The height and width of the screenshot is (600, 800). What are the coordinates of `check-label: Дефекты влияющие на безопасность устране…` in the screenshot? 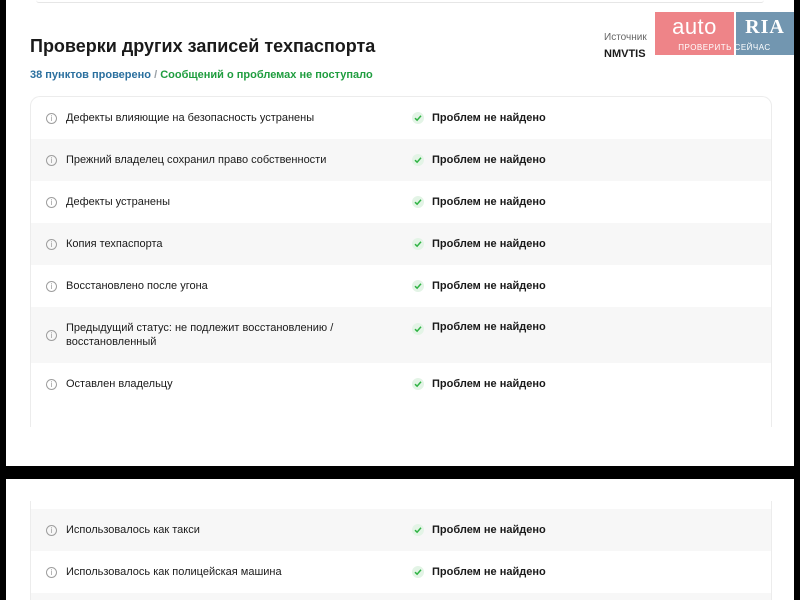 It's located at (190, 118).